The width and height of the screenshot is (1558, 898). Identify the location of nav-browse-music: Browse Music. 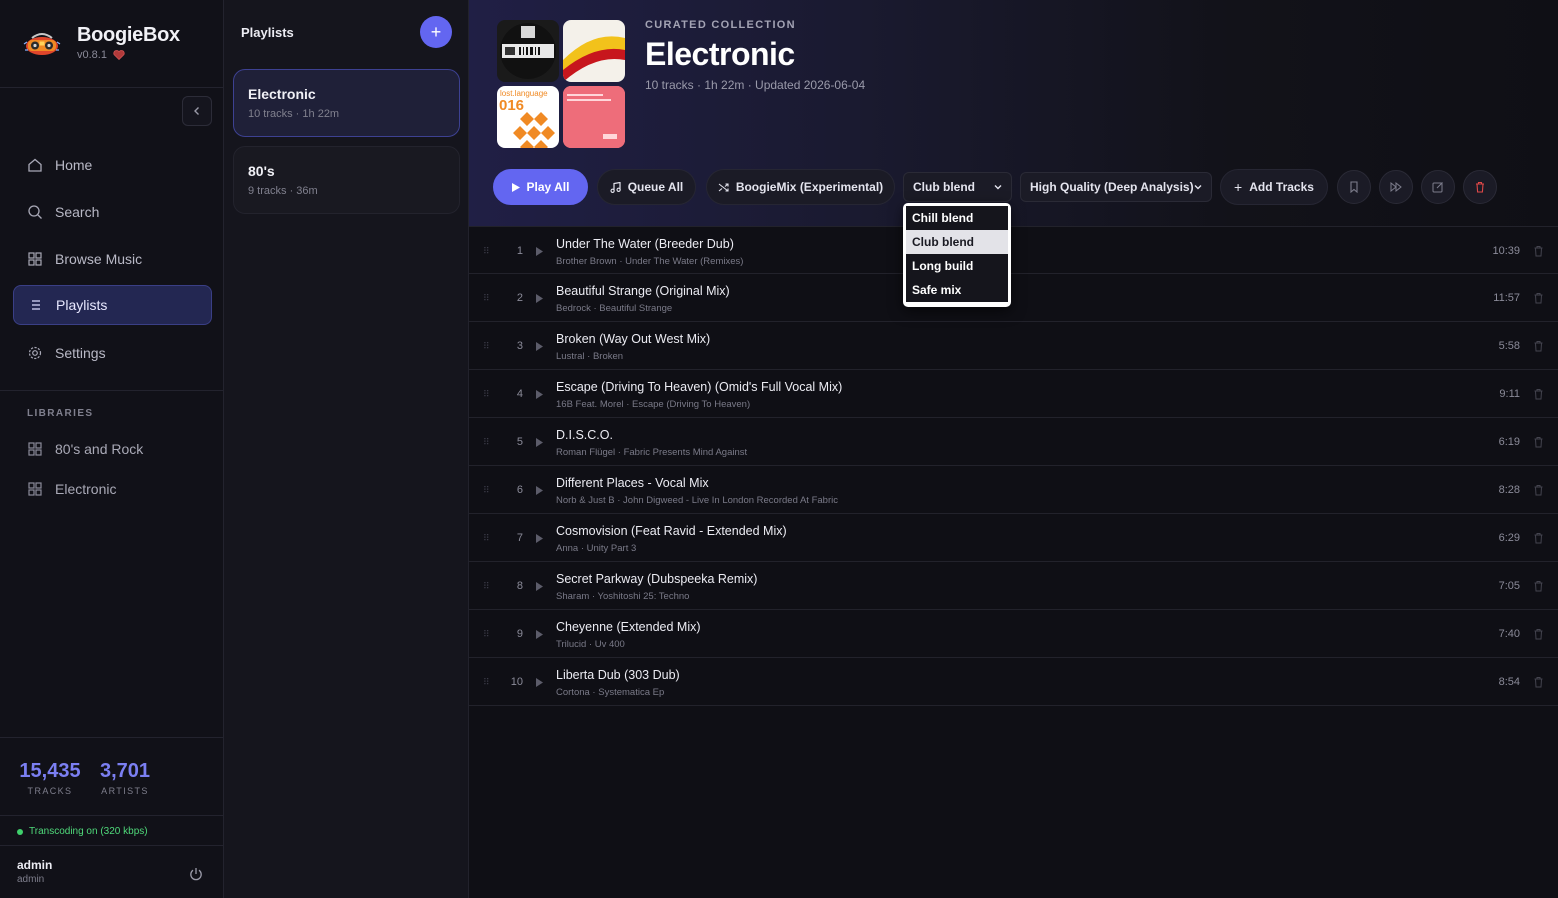
(112, 259).